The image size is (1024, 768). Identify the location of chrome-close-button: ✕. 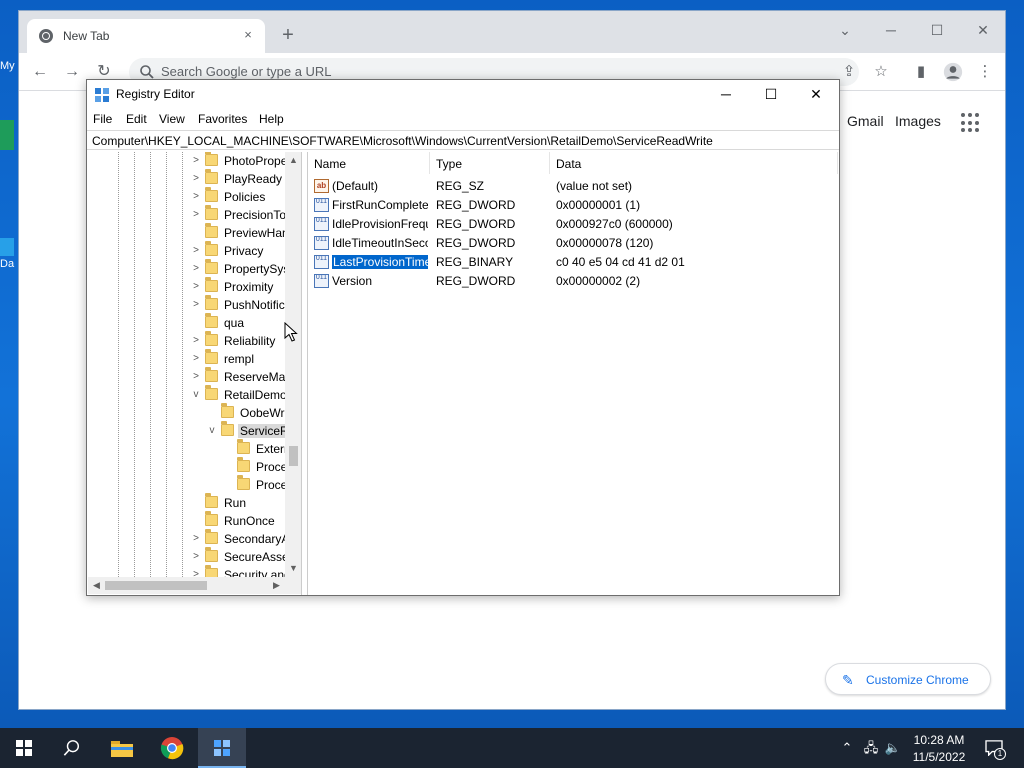
(983, 30).